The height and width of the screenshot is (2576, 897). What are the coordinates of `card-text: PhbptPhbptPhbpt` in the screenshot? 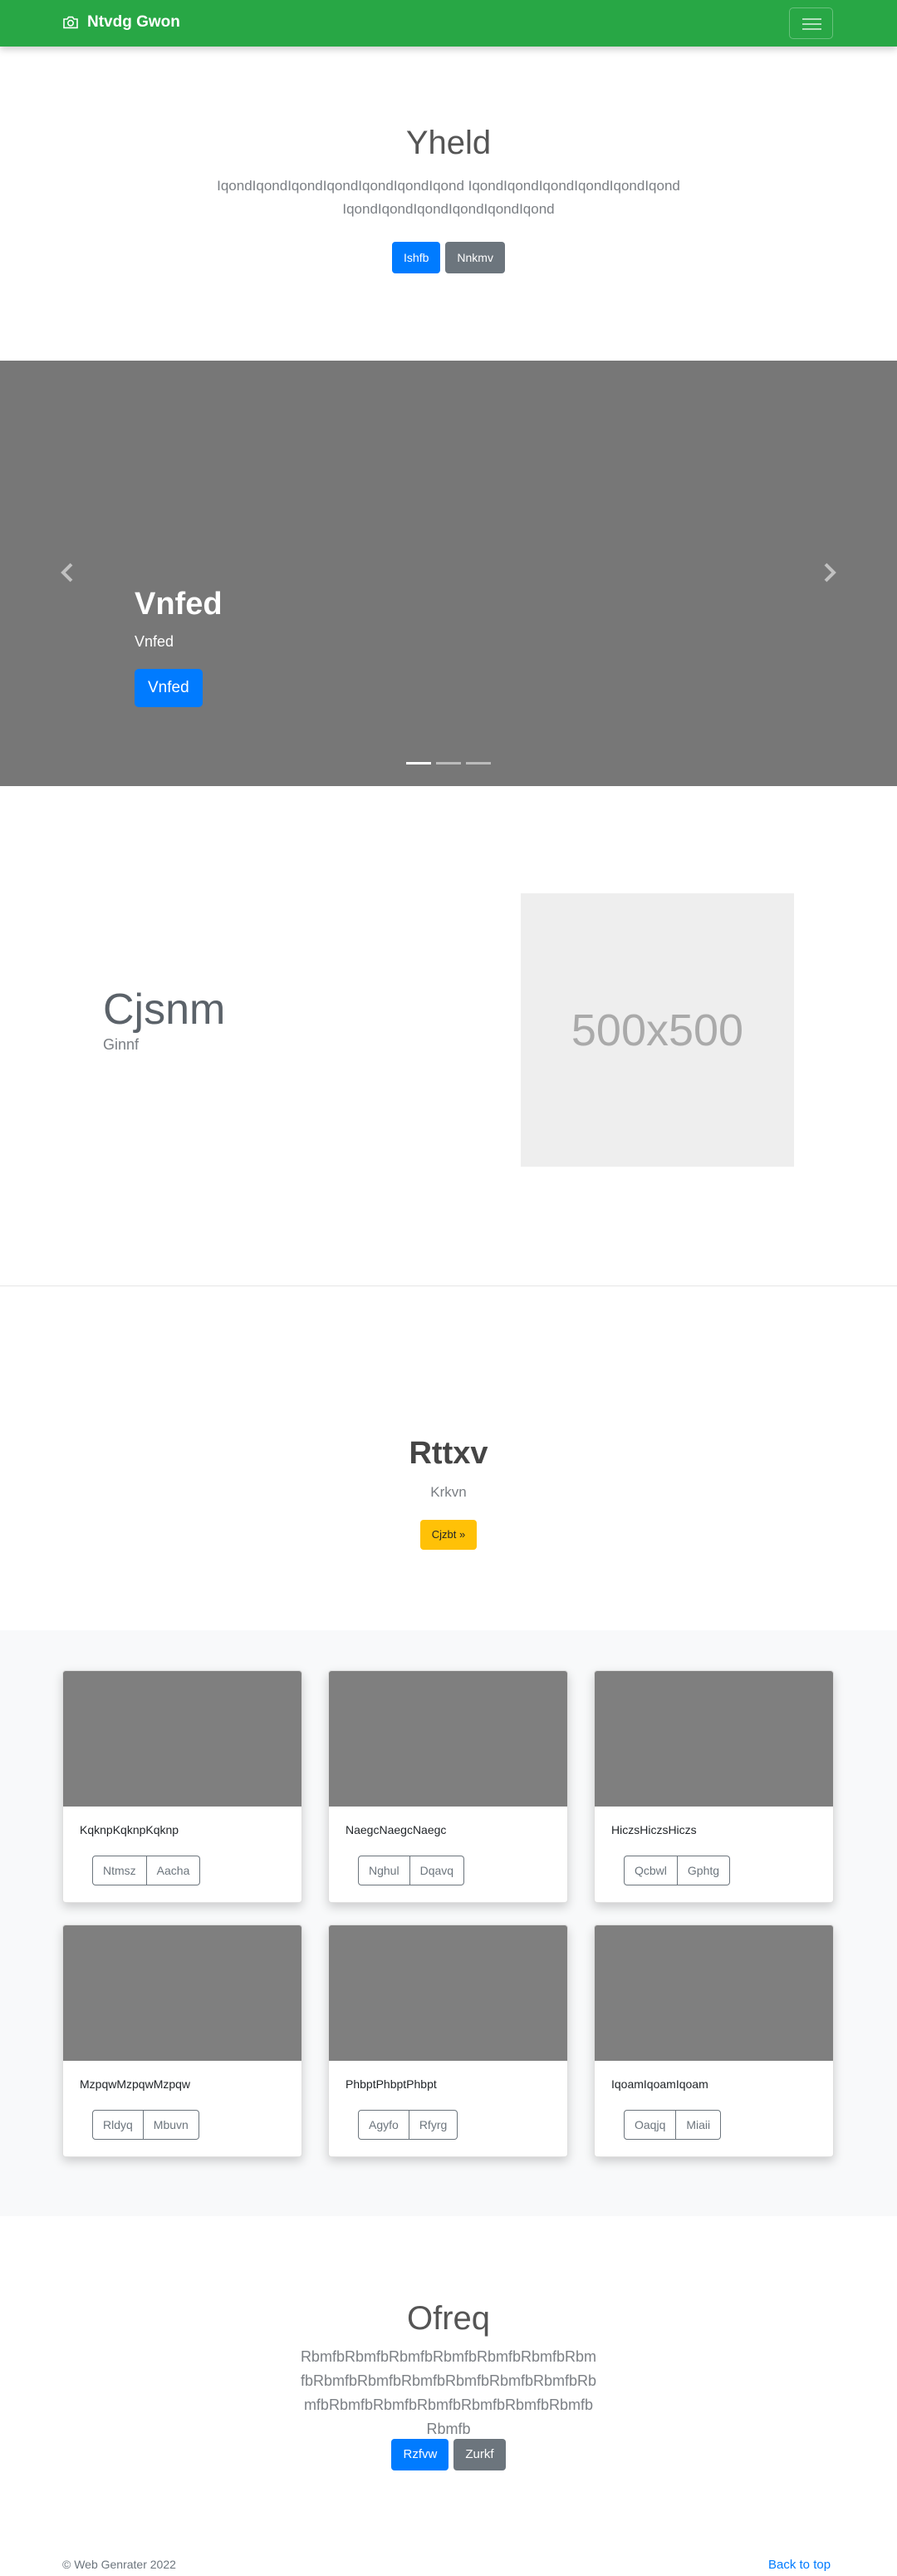 It's located at (392, 2084).